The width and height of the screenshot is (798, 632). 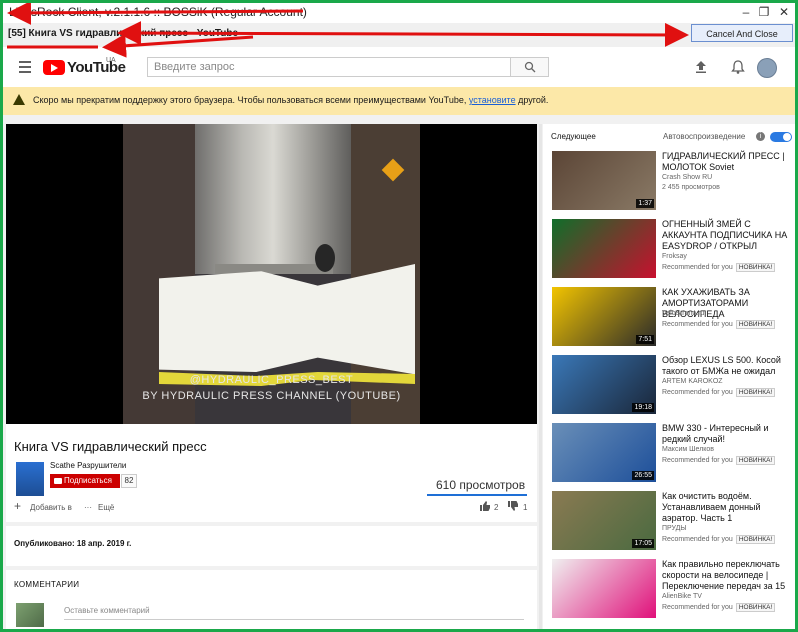 What do you see at coordinates (728, 434) in the screenshot?
I see `recommendation-title: BMW 330 - Интересный и редкий случай!` at bounding box center [728, 434].